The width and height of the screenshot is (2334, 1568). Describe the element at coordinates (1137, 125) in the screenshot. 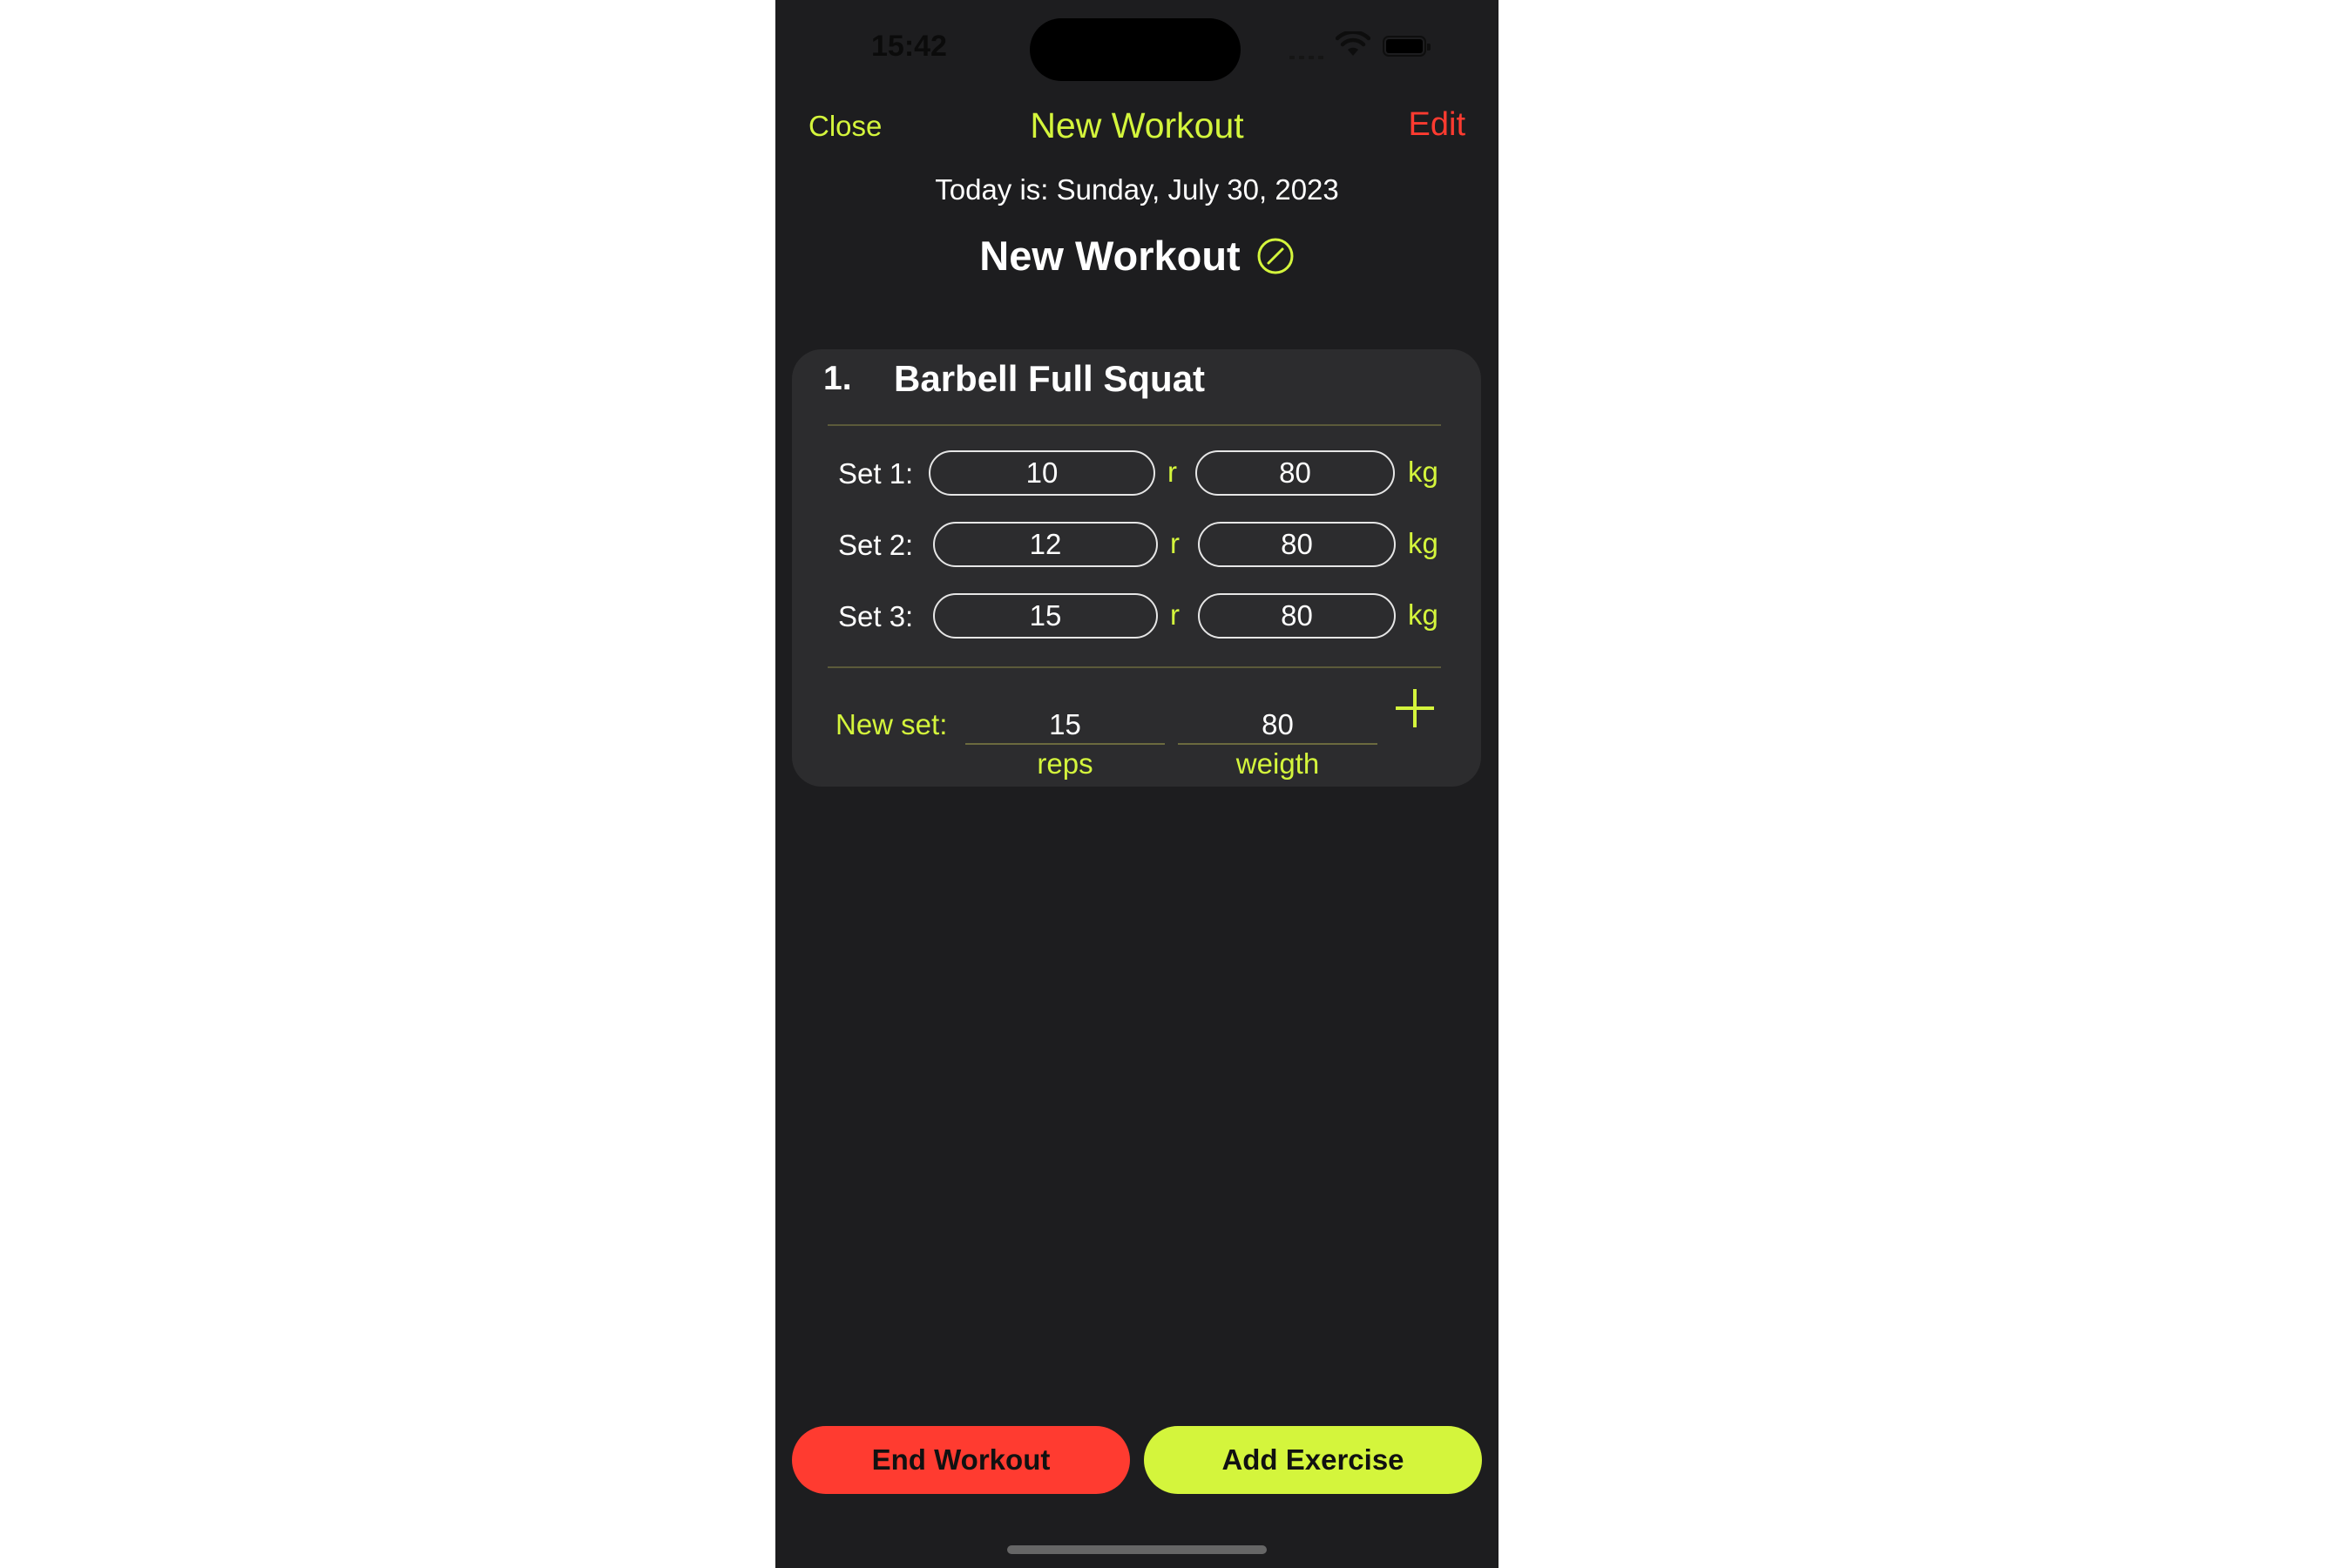

I see `nav-title: New Workout` at that location.